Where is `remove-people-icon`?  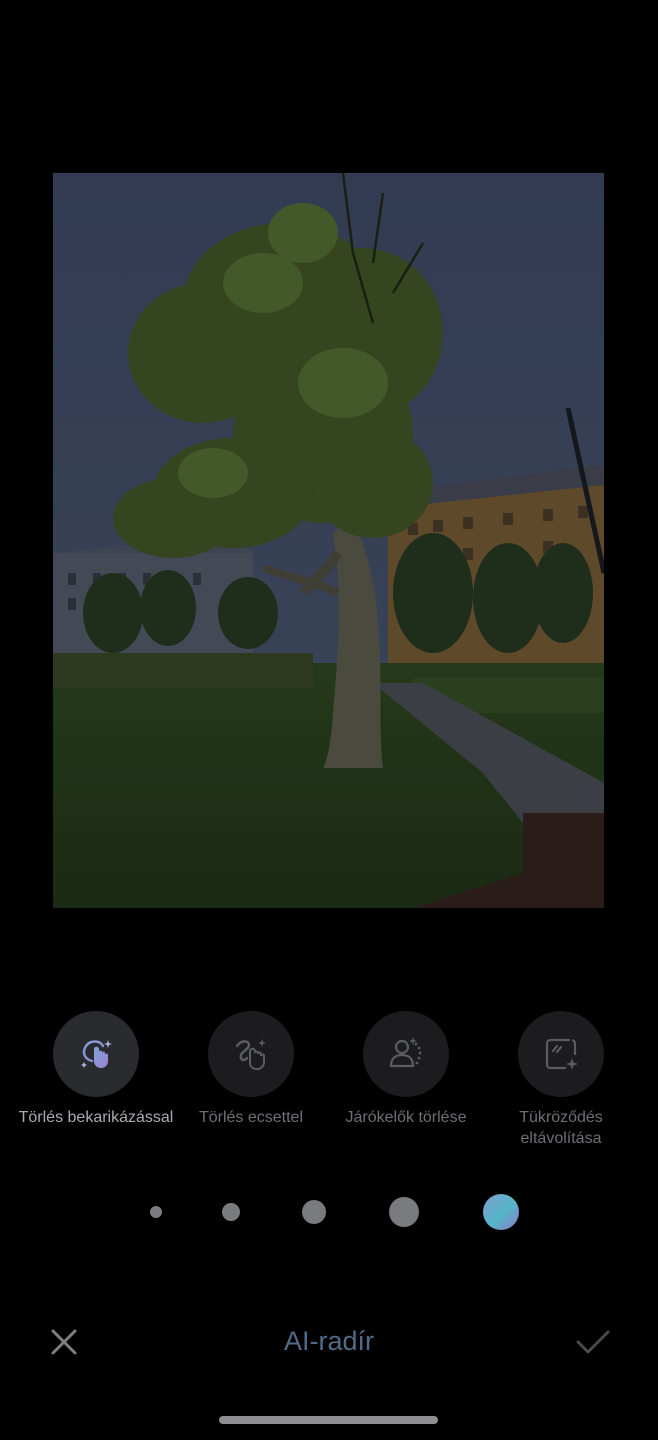
remove-people-icon is located at coordinates (405, 1052).